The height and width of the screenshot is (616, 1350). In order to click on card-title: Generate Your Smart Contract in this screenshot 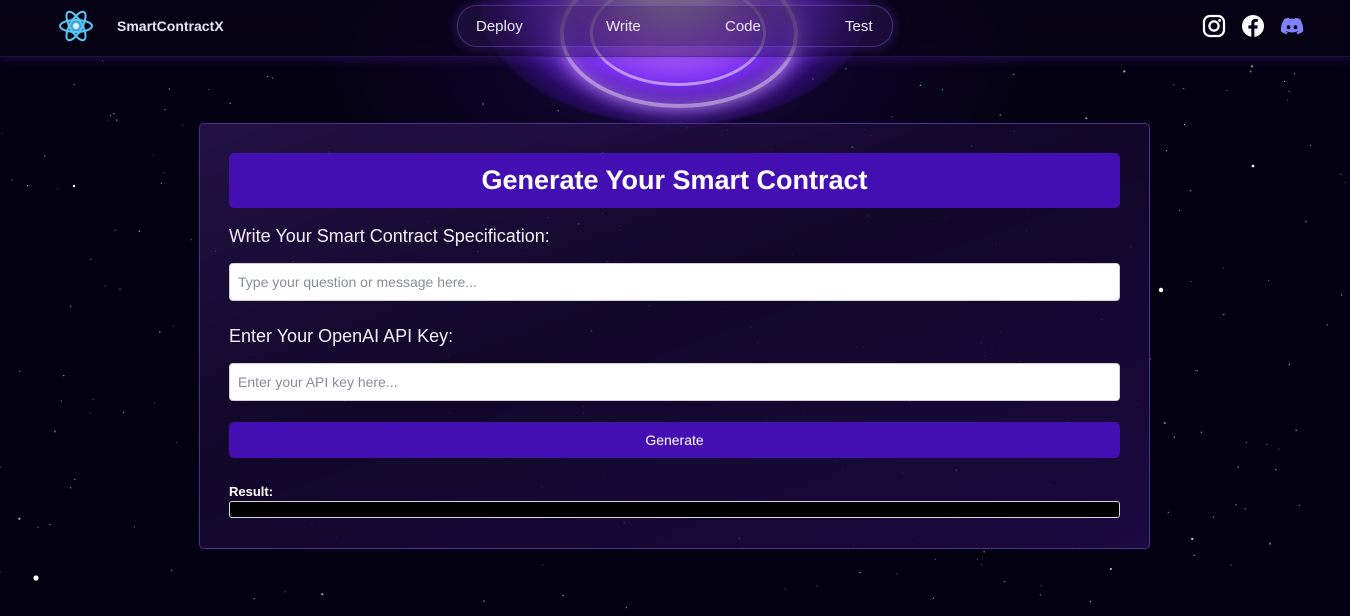, I will do `click(674, 180)`.